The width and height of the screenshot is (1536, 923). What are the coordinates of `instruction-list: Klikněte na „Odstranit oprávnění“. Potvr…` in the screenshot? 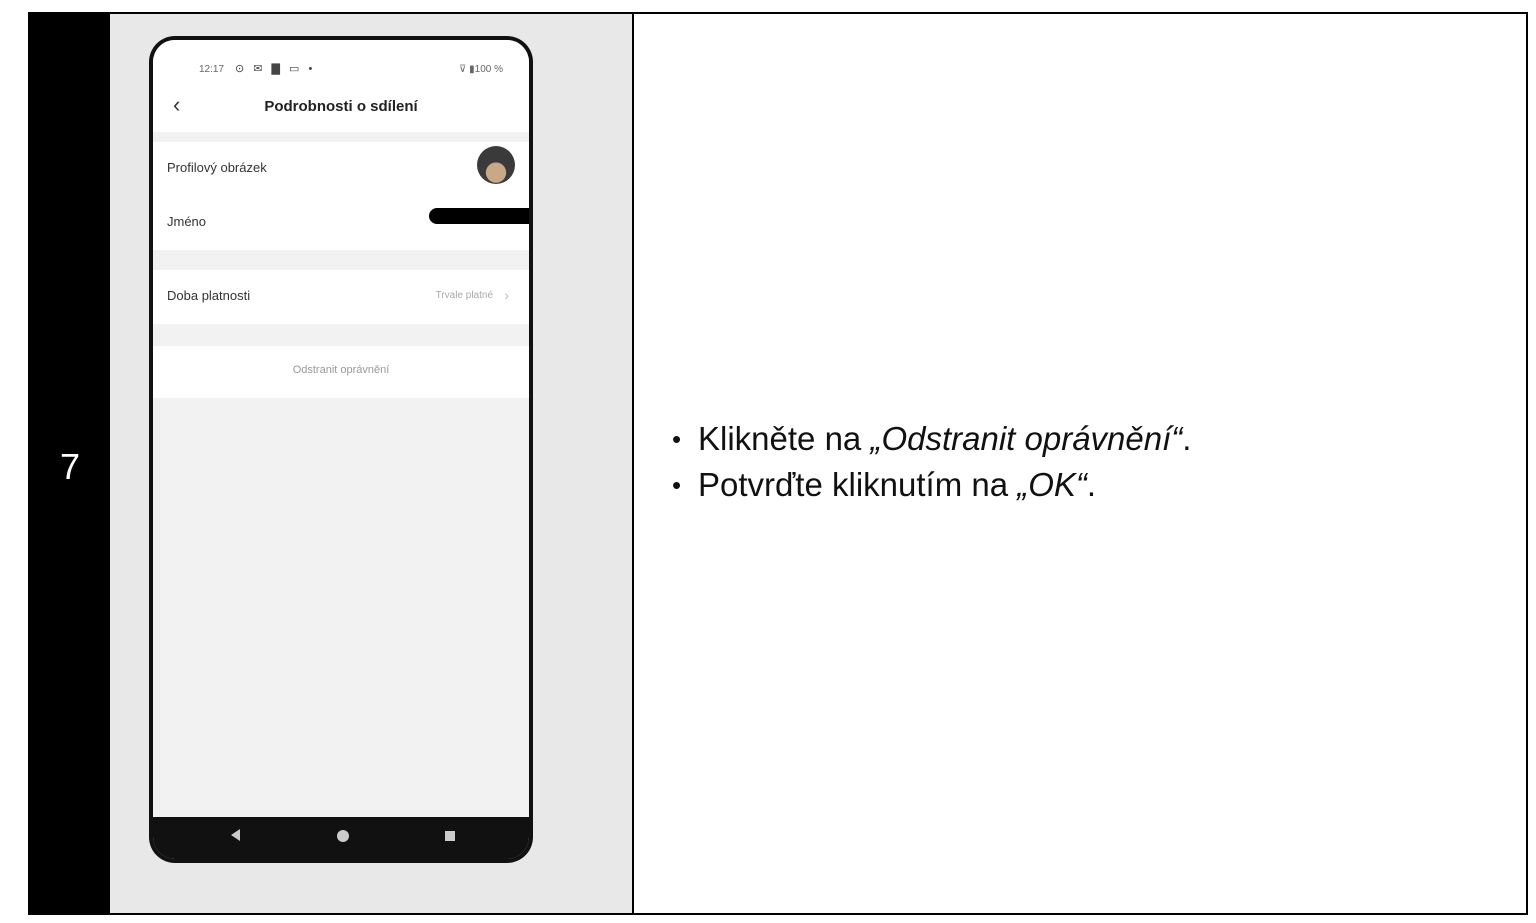 It's located at (931, 462).